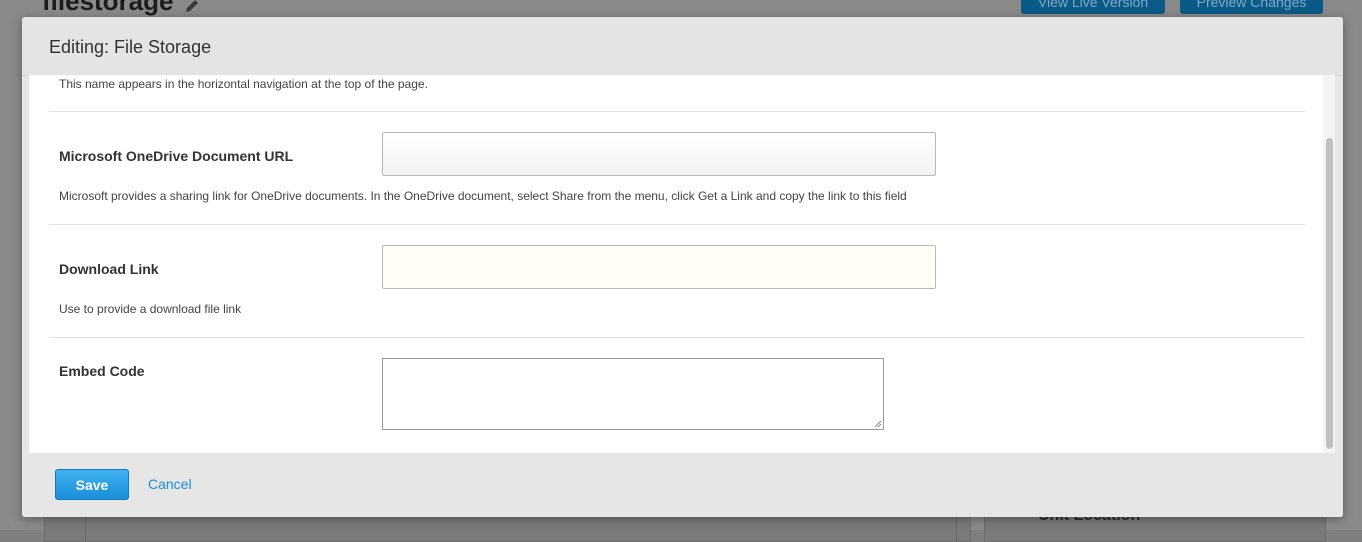  I want to click on onedrive-url-input, so click(659, 154).